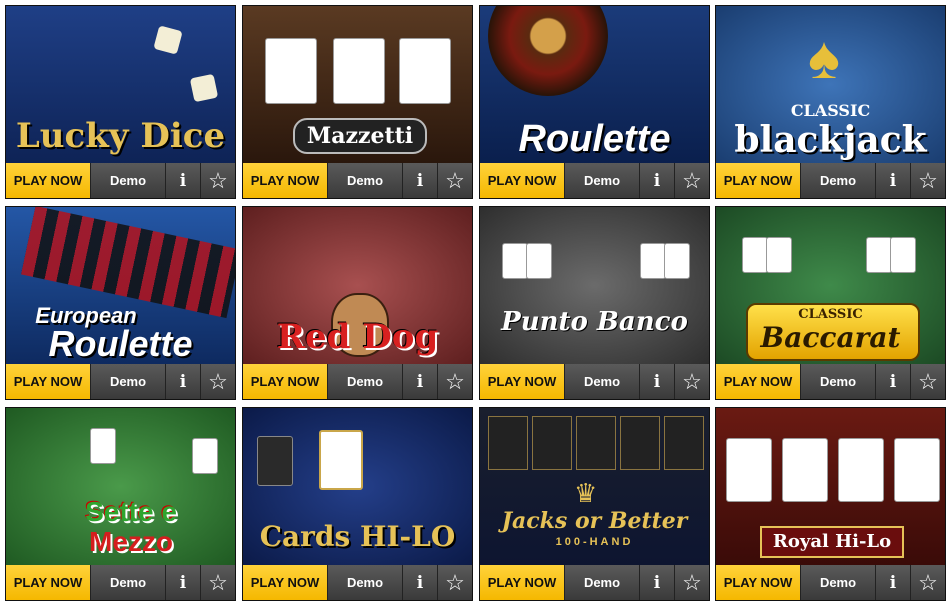 This screenshot has width=947, height=603. Describe the element at coordinates (594, 285) in the screenshot. I see `game-thumbnail-punto-banco: Punto Banco` at that location.